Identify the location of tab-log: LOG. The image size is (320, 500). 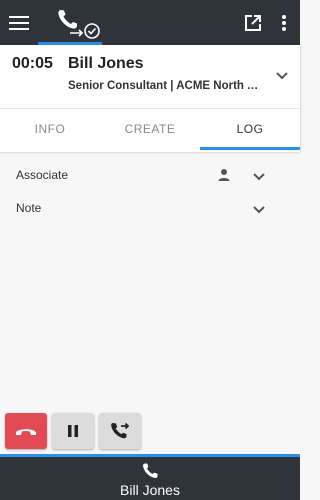
(250, 129).